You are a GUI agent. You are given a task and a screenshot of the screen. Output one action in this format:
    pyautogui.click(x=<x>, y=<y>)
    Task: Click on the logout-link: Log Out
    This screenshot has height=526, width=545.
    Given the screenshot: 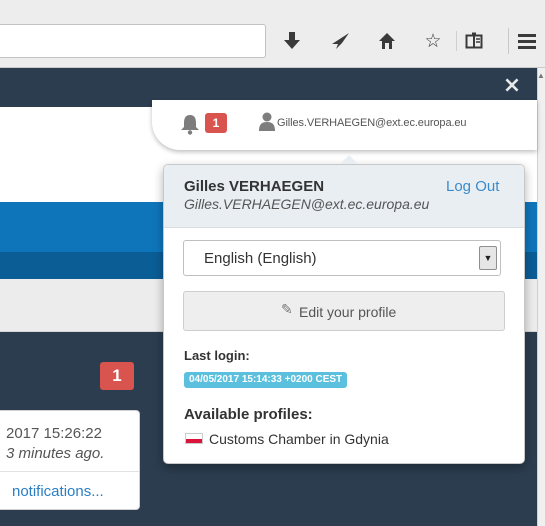 What is the action you would take?
    pyautogui.click(x=472, y=186)
    